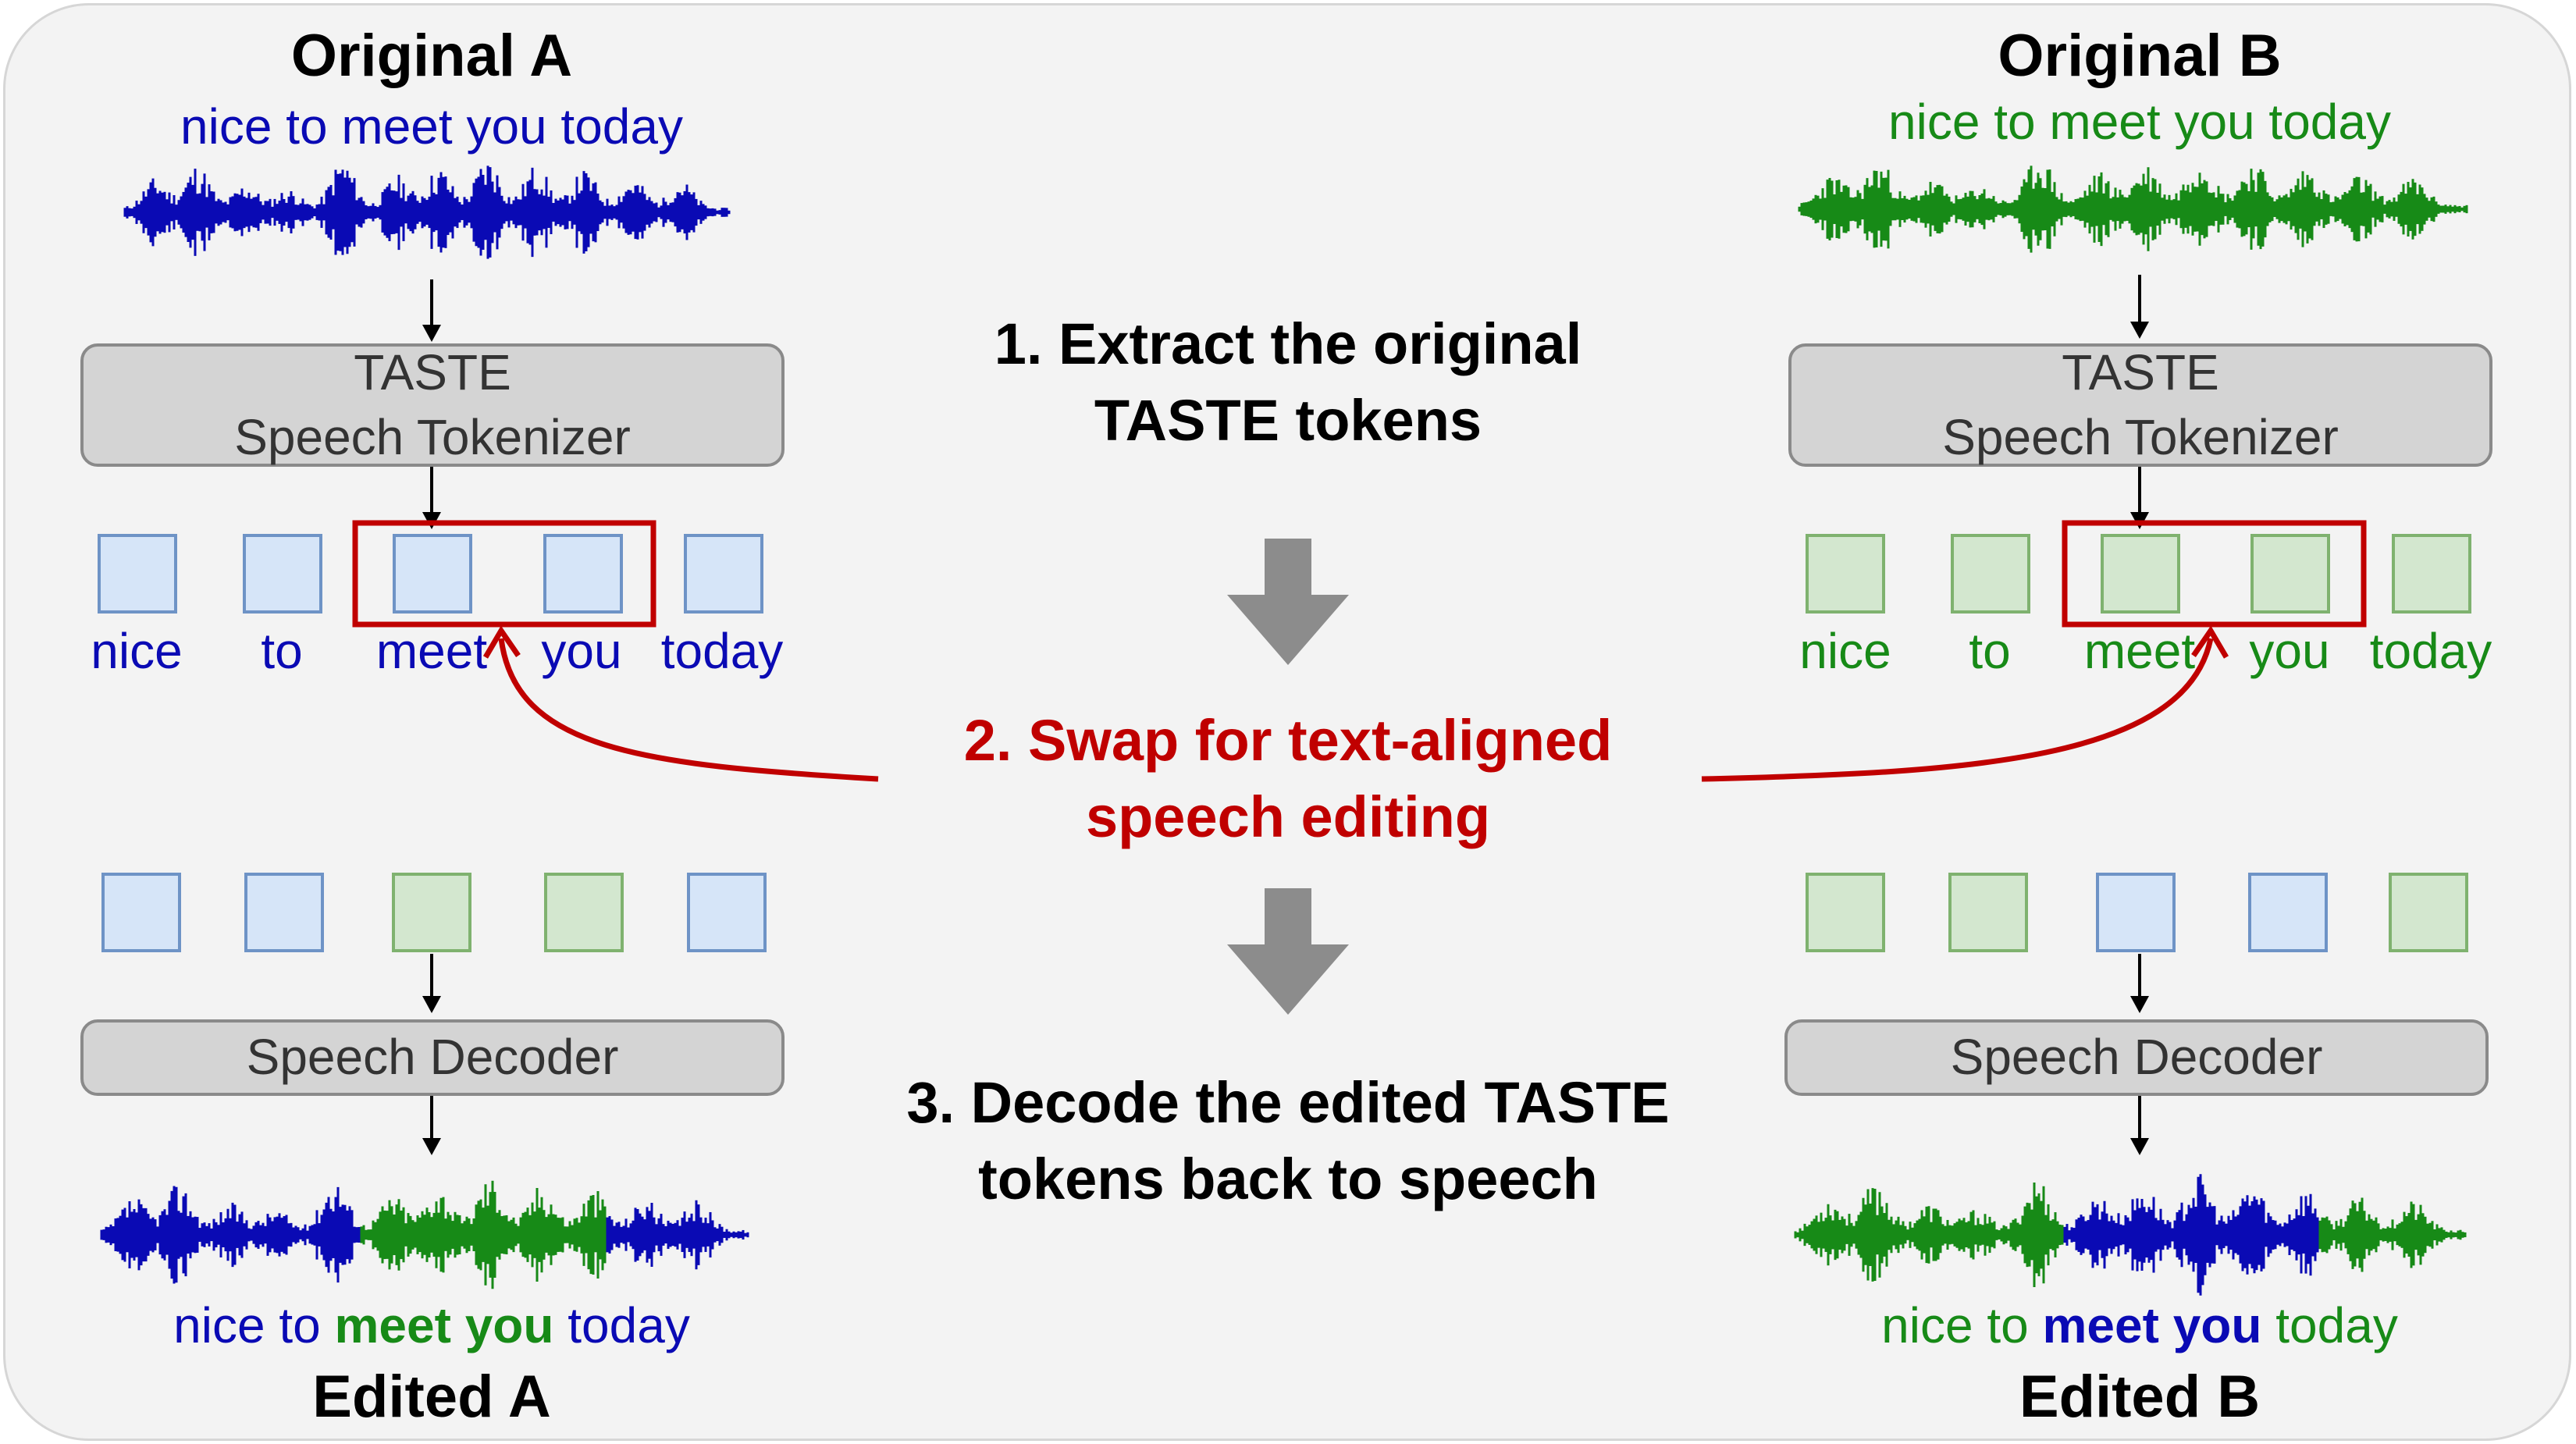 The height and width of the screenshot is (1444, 2576). I want to click on edited-b-transcript: nice to meet you today, so click(2139, 1325).